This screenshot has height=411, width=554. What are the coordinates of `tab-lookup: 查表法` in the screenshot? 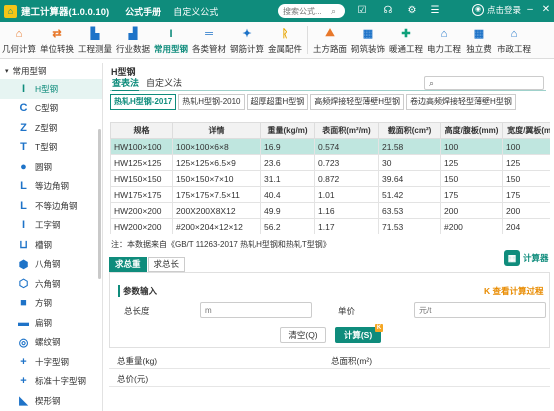 It's located at (126, 83).